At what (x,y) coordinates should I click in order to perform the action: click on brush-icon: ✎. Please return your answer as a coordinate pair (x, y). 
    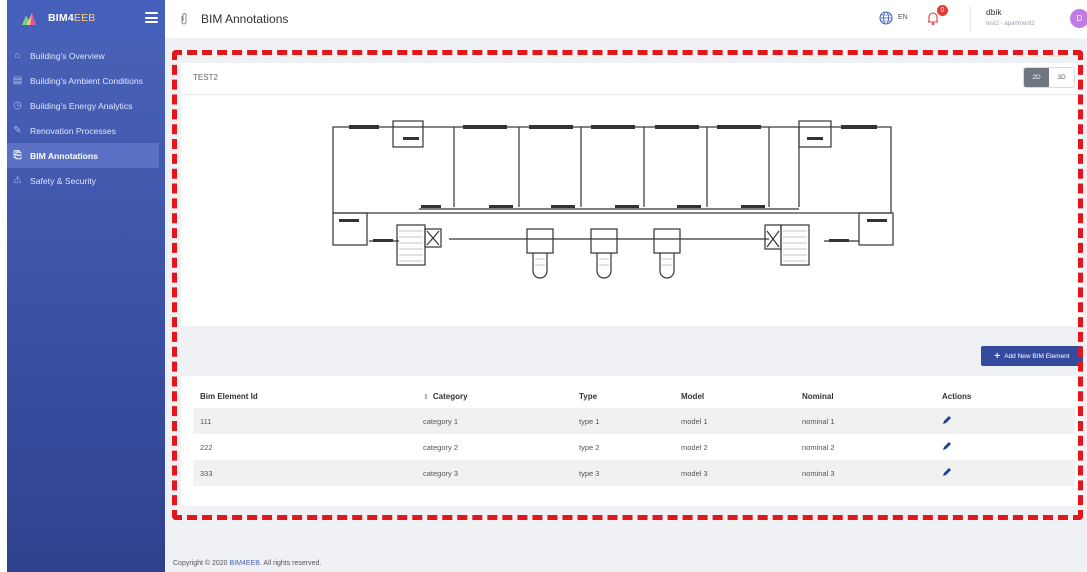
    Looking at the image, I should click on (17, 130).